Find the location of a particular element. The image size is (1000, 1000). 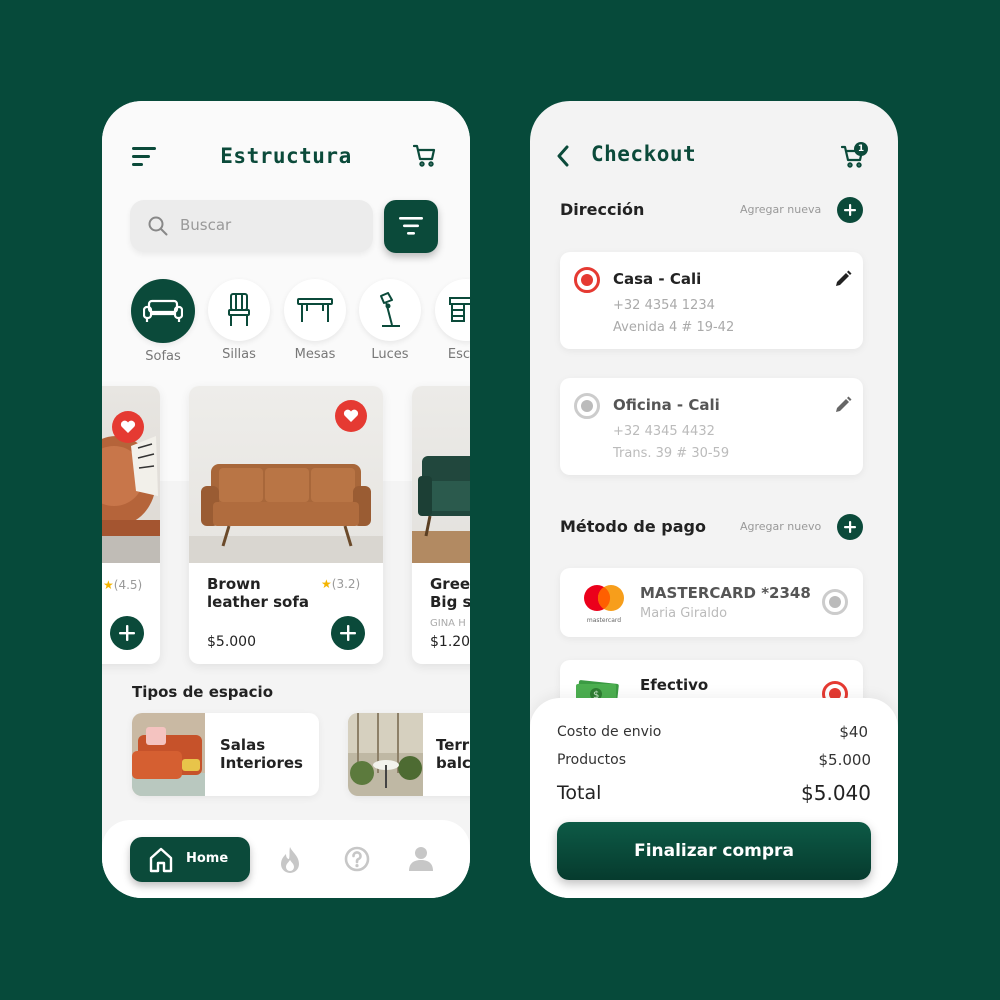

product-image is located at coordinates (441, 474).